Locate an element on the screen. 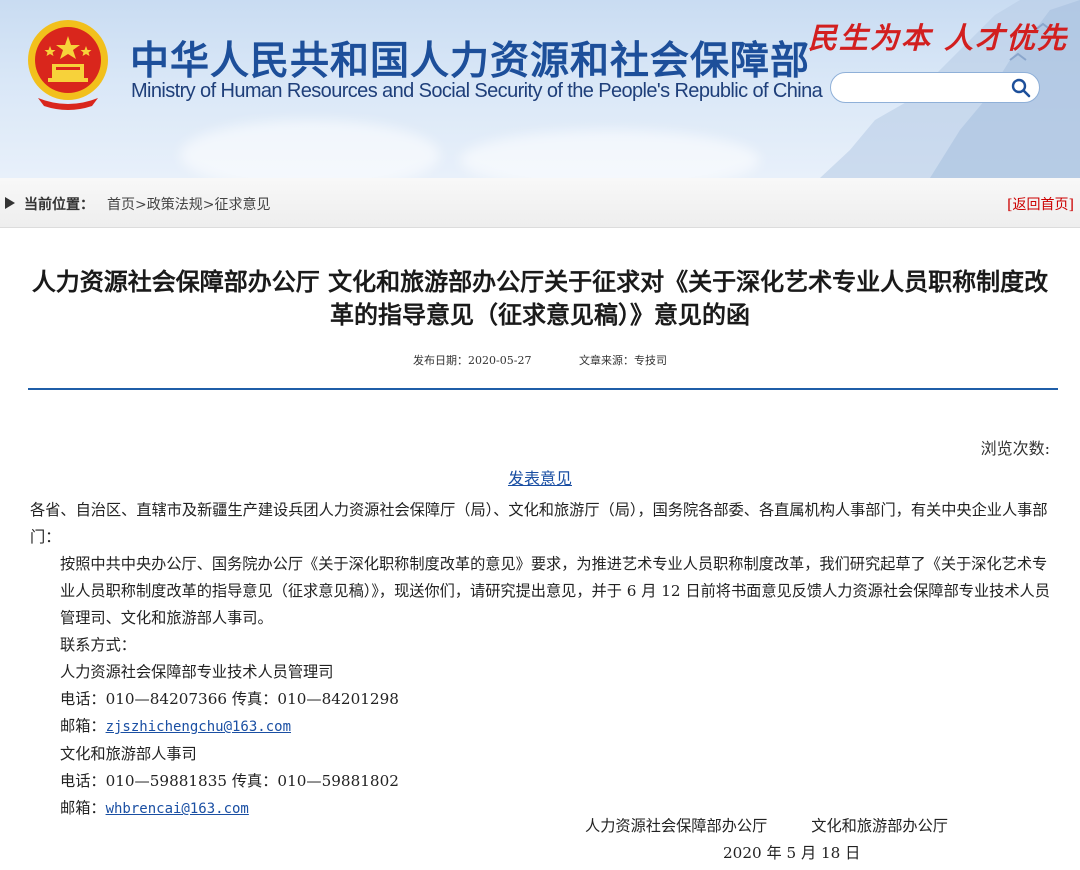 The height and width of the screenshot is (870, 1080). back-home-link: 返回首页 is located at coordinates (1041, 205).